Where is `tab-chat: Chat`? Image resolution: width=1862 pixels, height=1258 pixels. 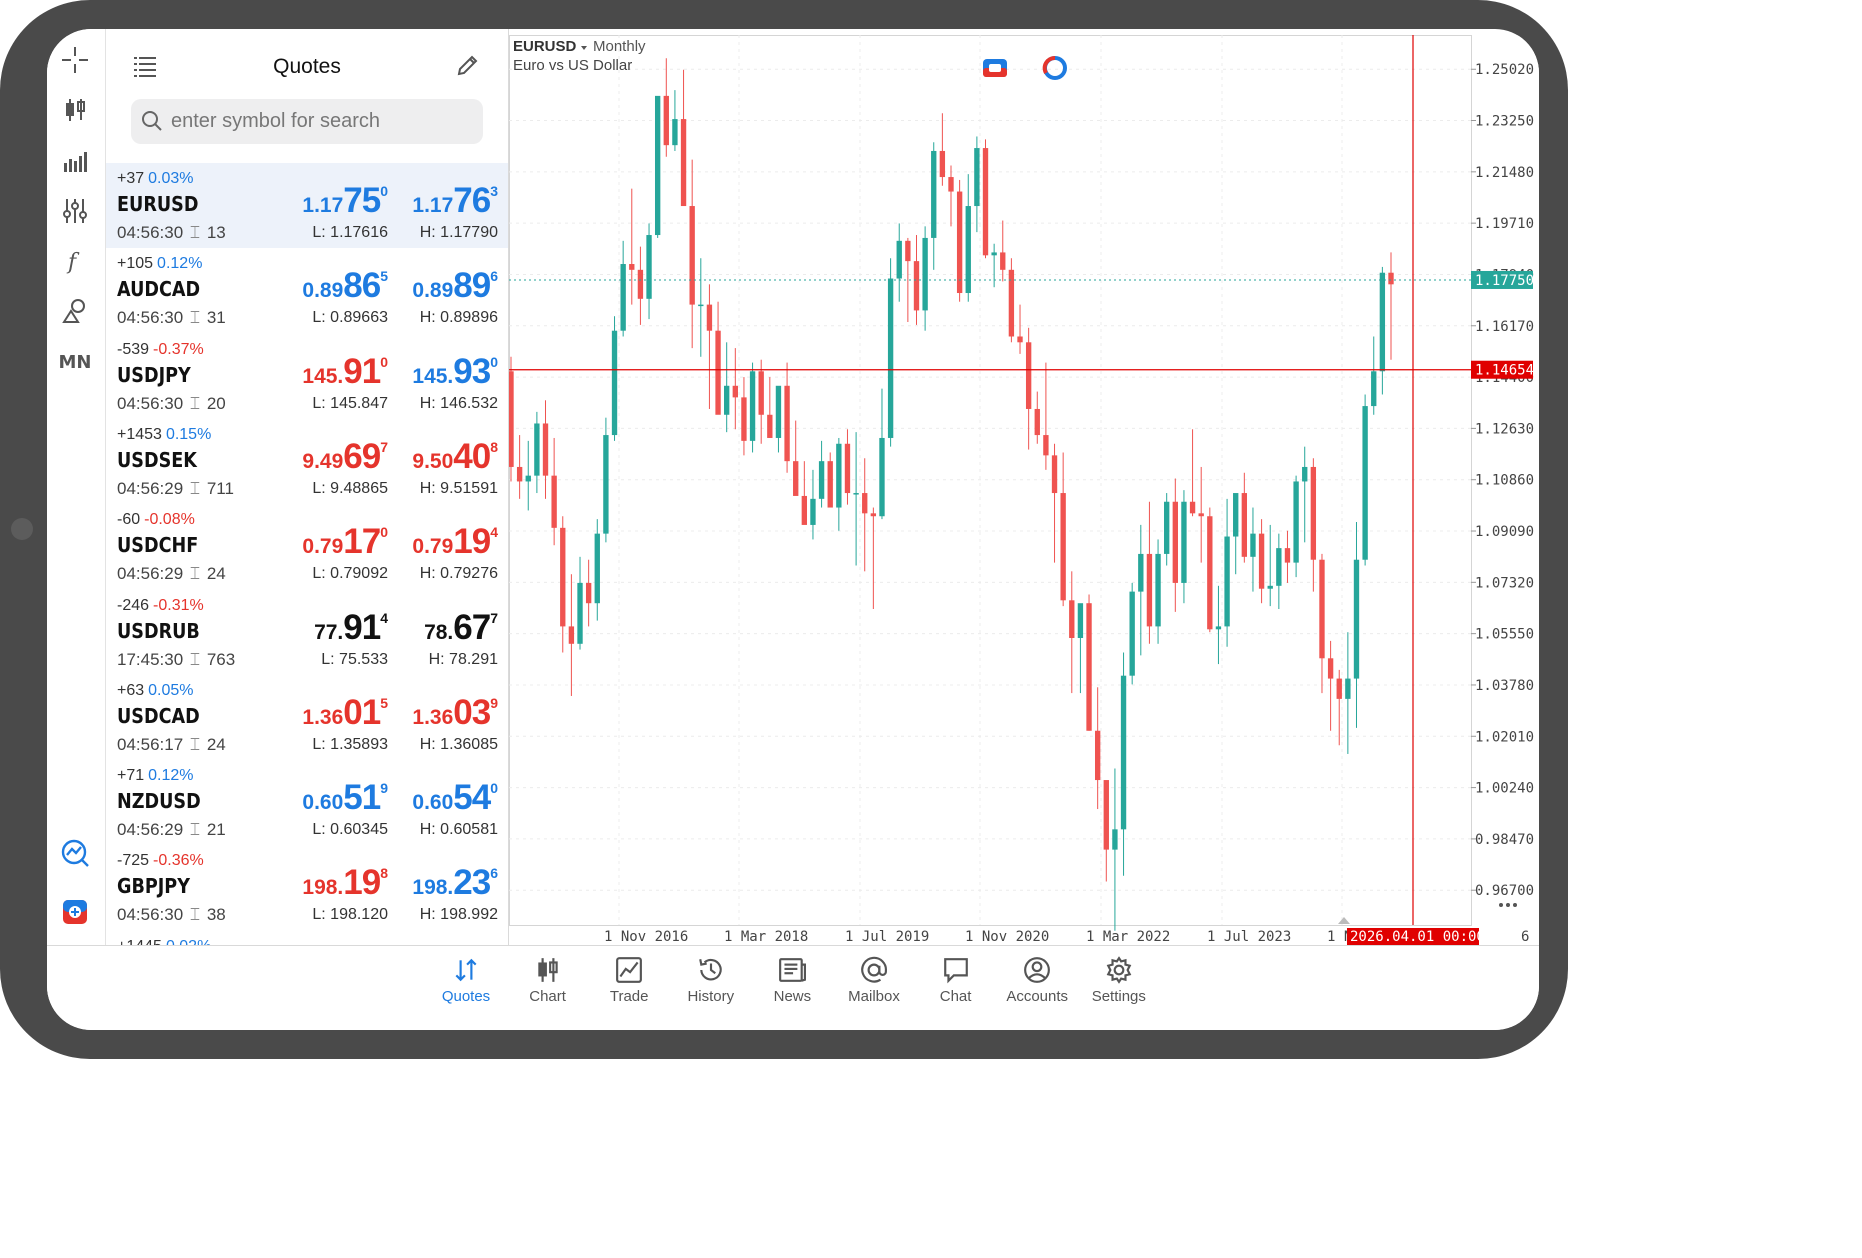
tab-chat: Chat is located at coordinates (956, 980).